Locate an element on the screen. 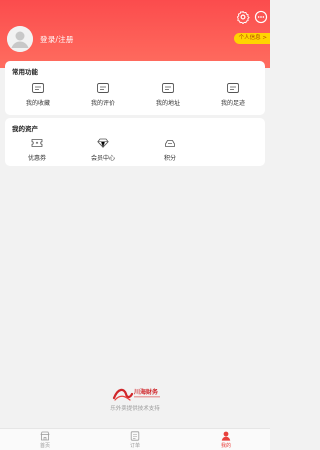 The image size is (320, 450). reviews-icon is located at coordinates (103, 88).